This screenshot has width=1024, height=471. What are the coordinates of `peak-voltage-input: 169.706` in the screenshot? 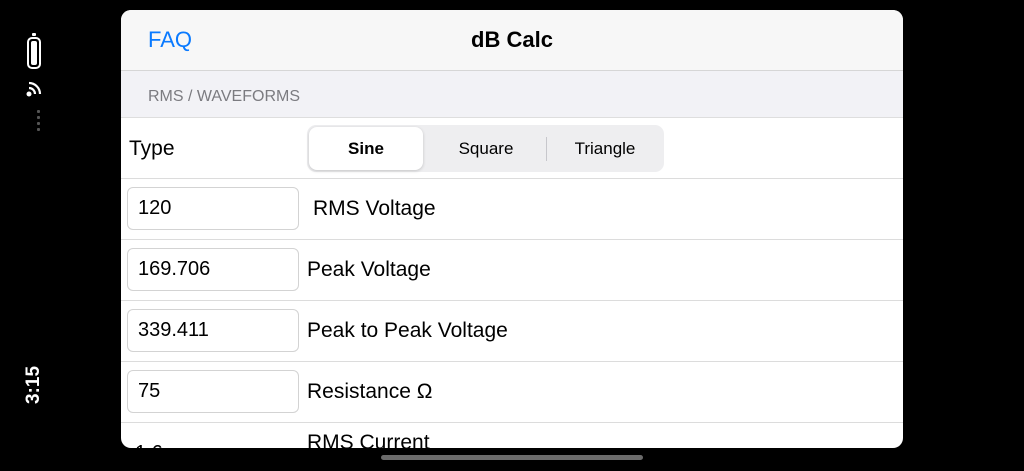 It's located at (213, 269).